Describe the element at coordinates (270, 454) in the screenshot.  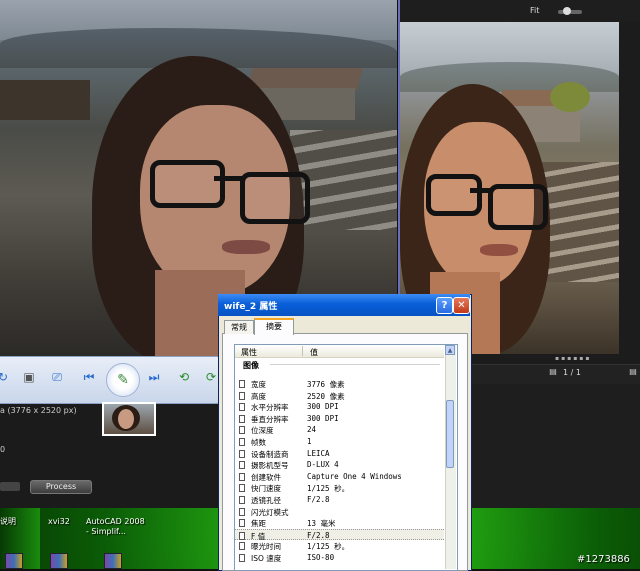
I see `property-name: 设备制造商` at that location.